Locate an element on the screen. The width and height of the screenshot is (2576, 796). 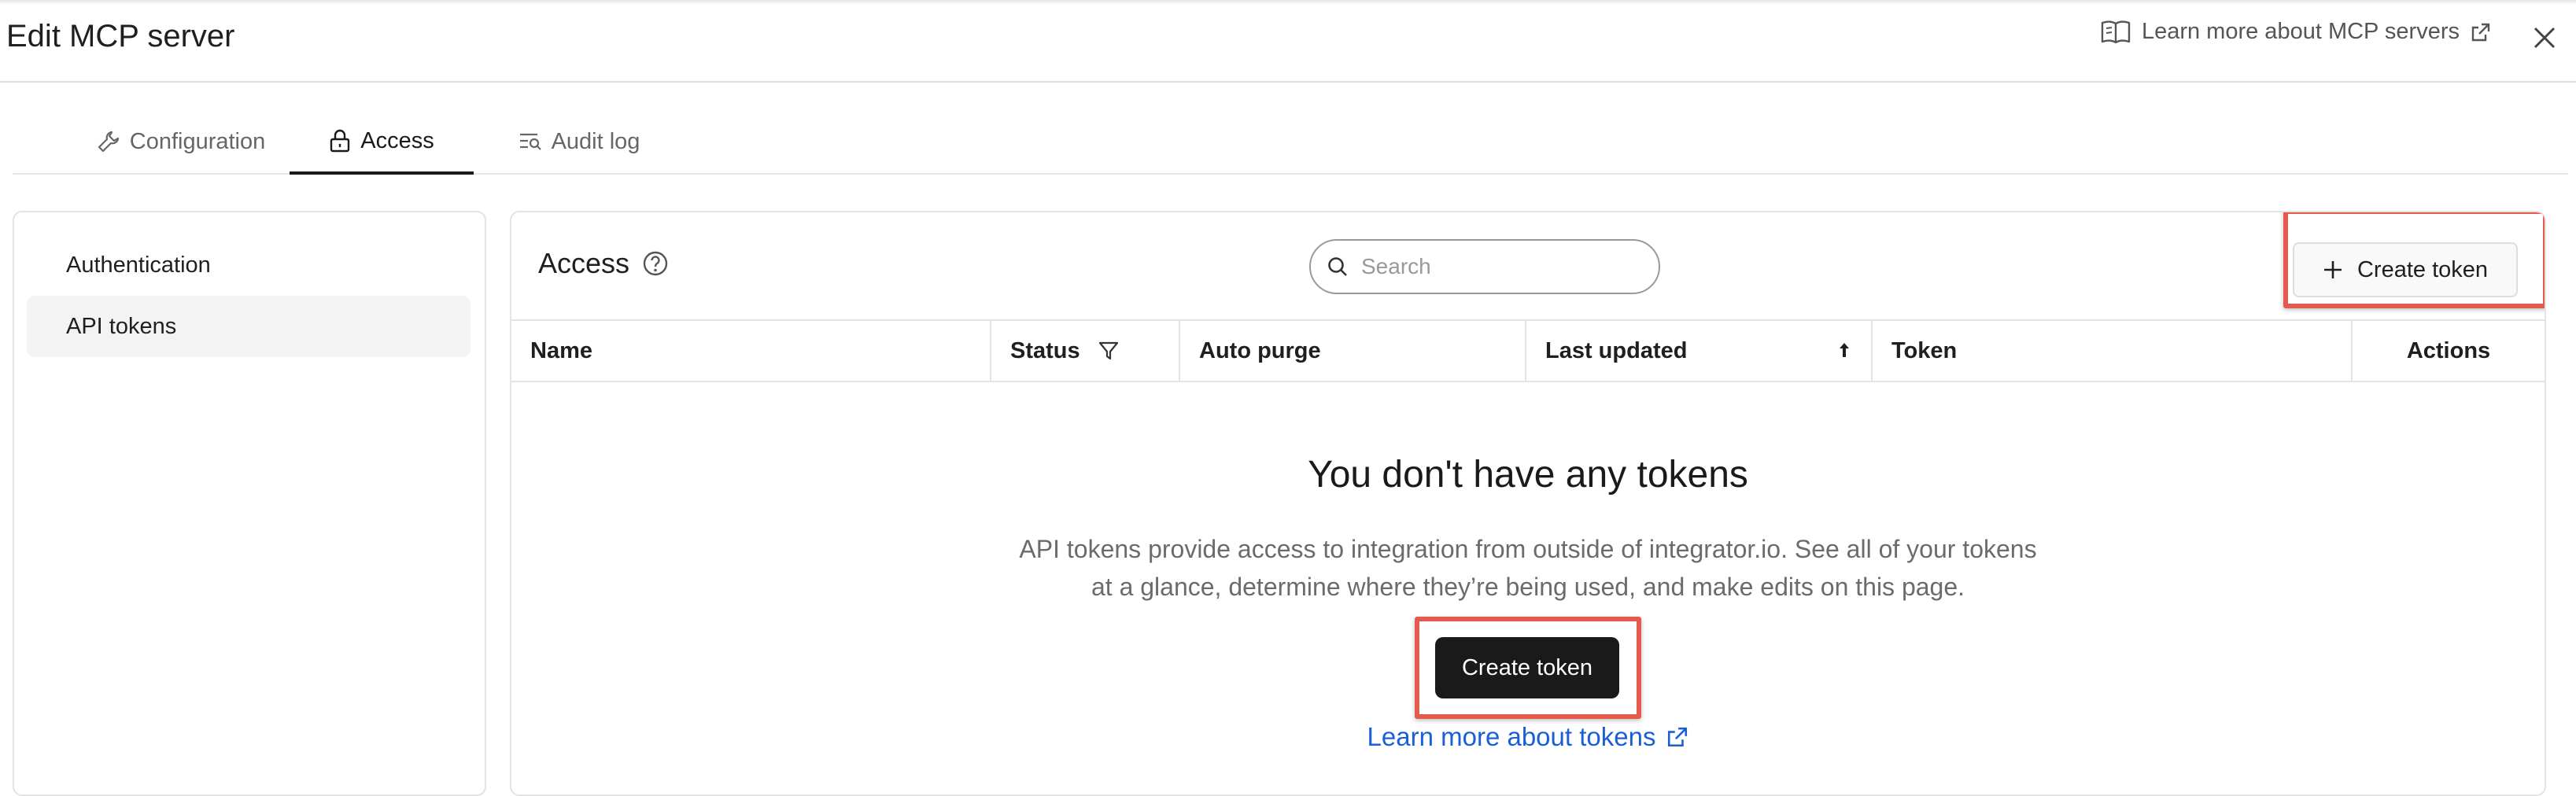
close-icon is located at coordinates (2545, 38).